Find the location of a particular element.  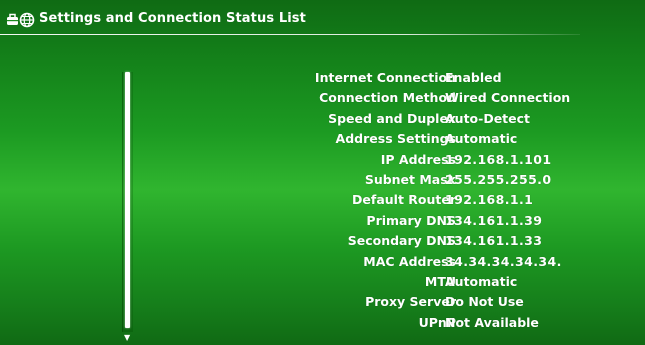

status-label: MAC Address is located at coordinates (409, 261).